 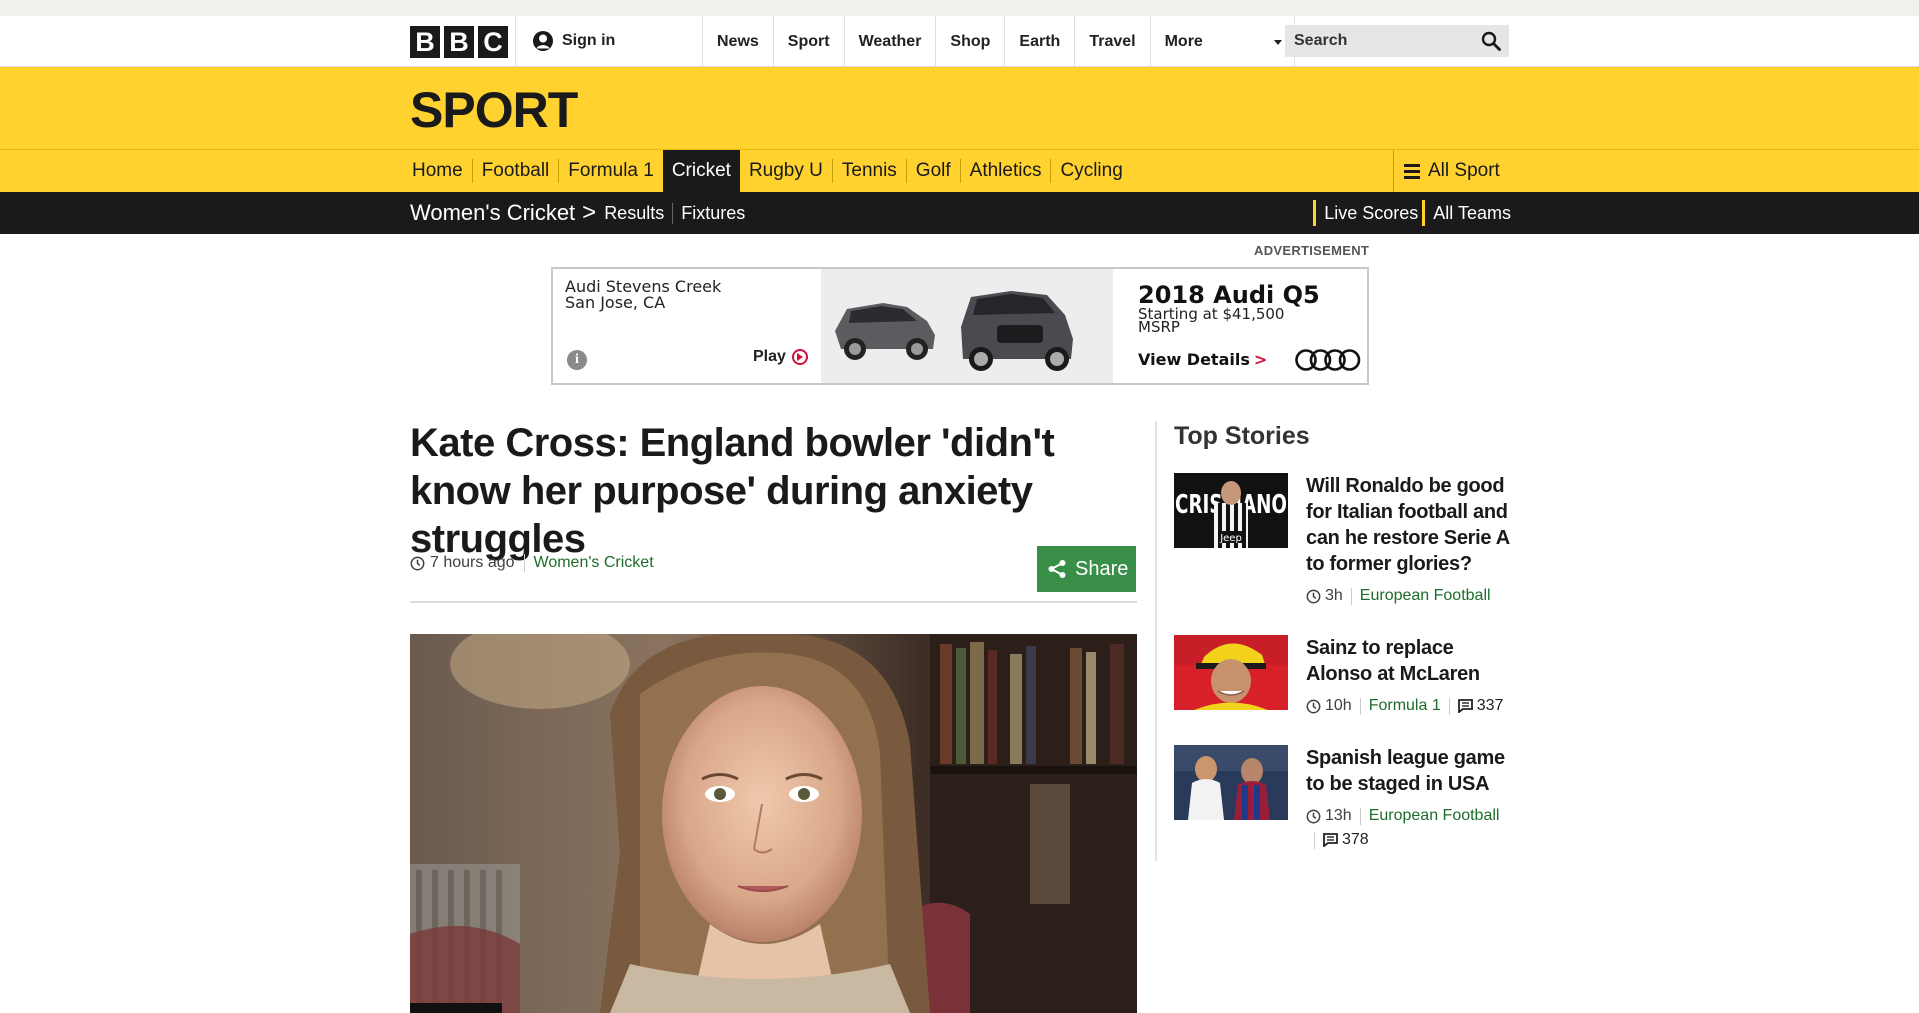 What do you see at coordinates (1490, 705) in the screenshot?
I see `comment-count-value: 337` at bounding box center [1490, 705].